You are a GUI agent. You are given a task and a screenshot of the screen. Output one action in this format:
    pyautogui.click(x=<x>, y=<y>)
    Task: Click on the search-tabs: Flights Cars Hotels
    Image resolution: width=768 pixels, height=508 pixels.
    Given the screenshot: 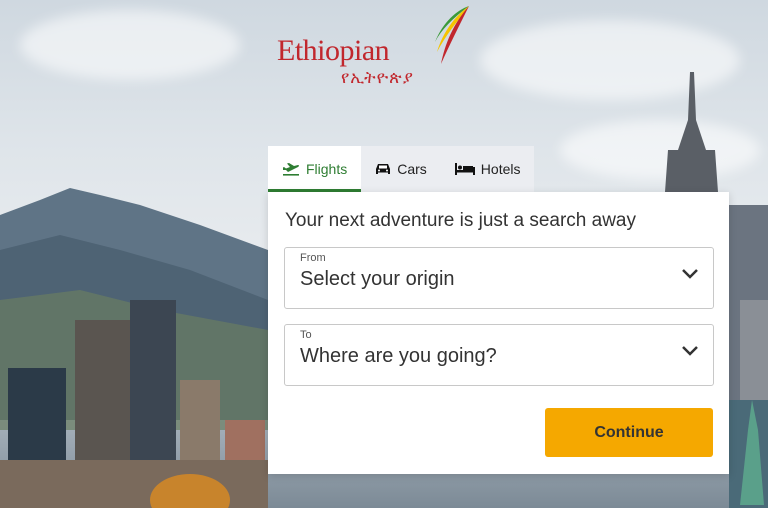 What is the action you would take?
    pyautogui.click(x=401, y=169)
    